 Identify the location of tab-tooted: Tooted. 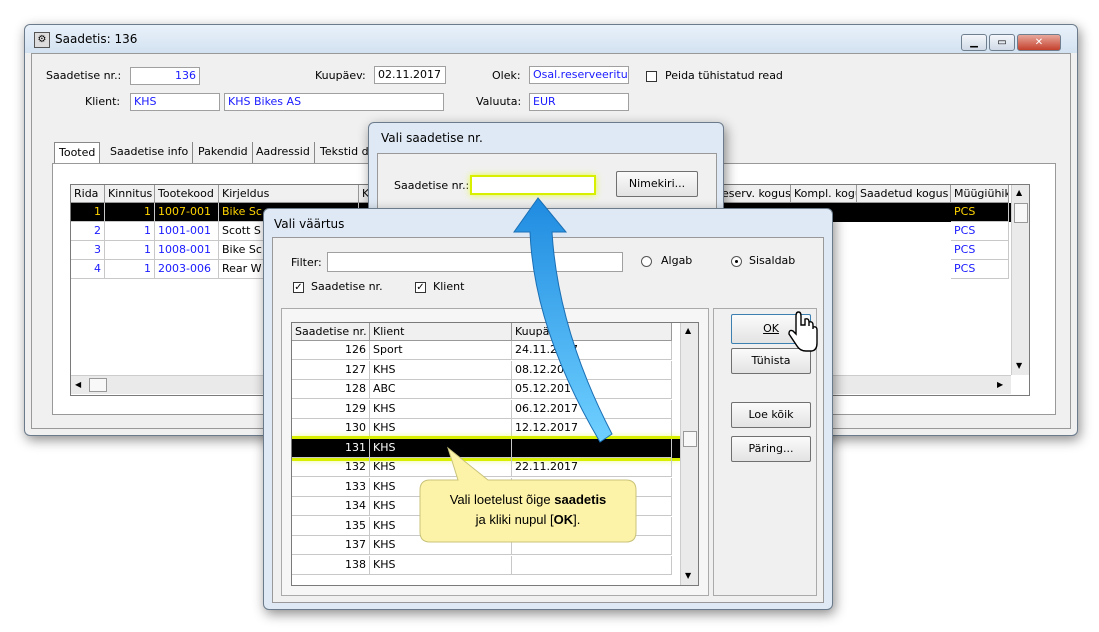
(77, 153).